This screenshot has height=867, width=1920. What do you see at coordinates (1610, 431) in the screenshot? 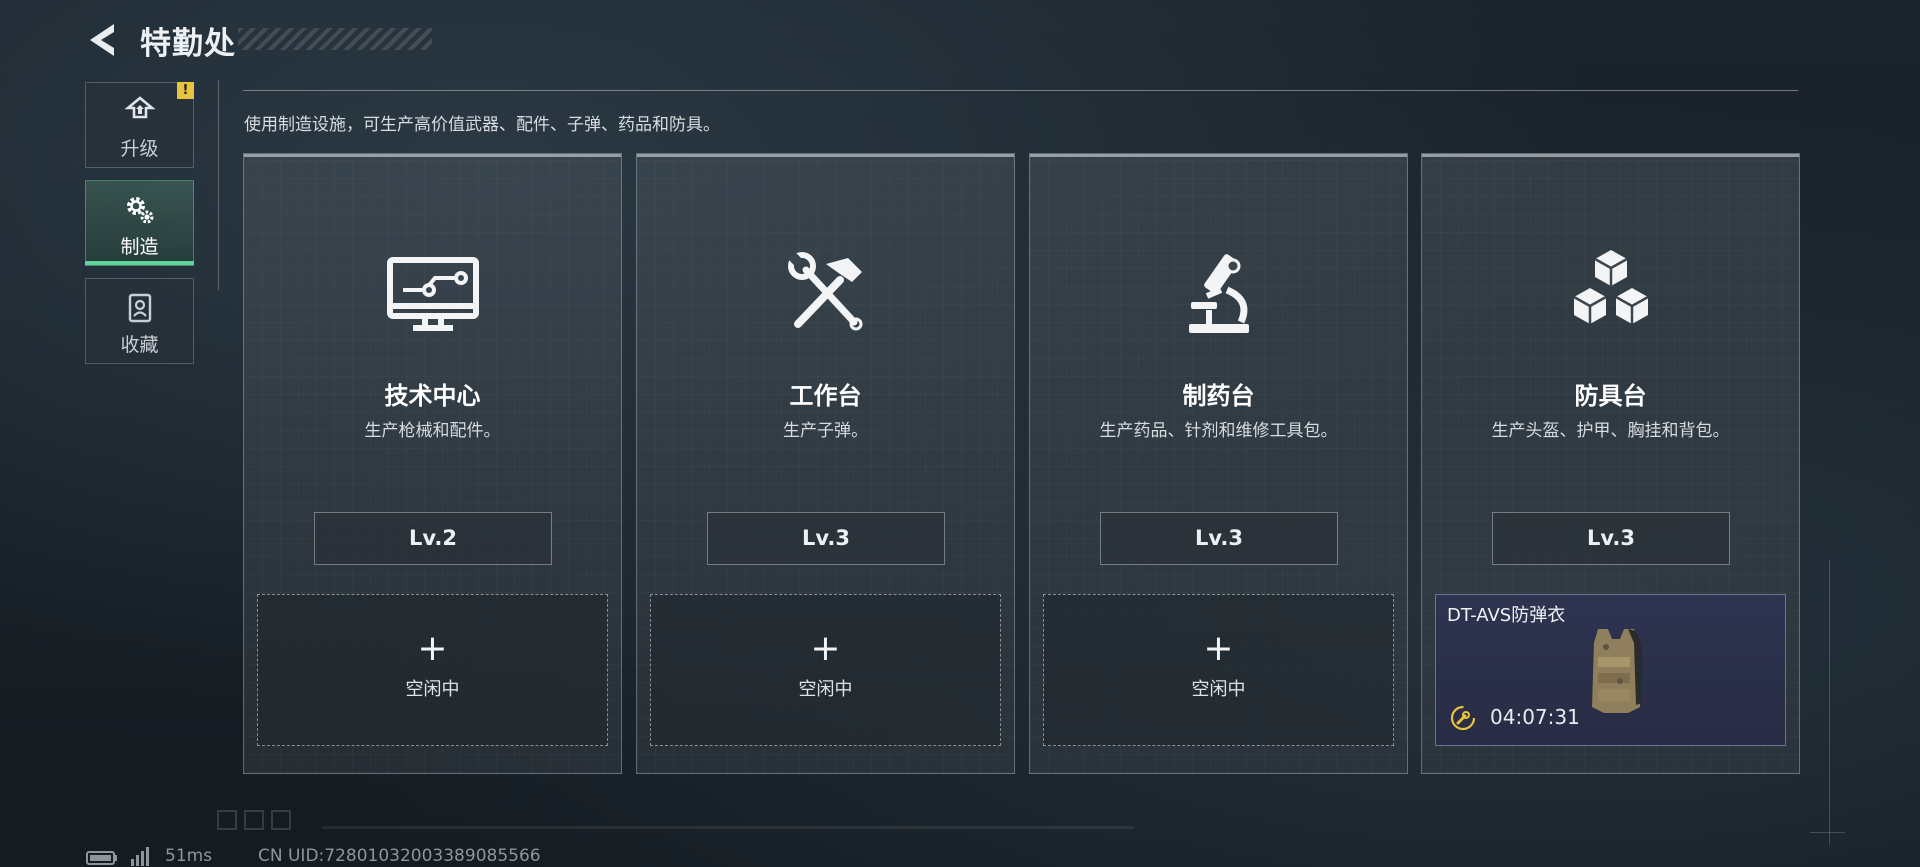
I see `facility-description: 生产头盔、护甲、胸挂和背包。` at bounding box center [1610, 431].